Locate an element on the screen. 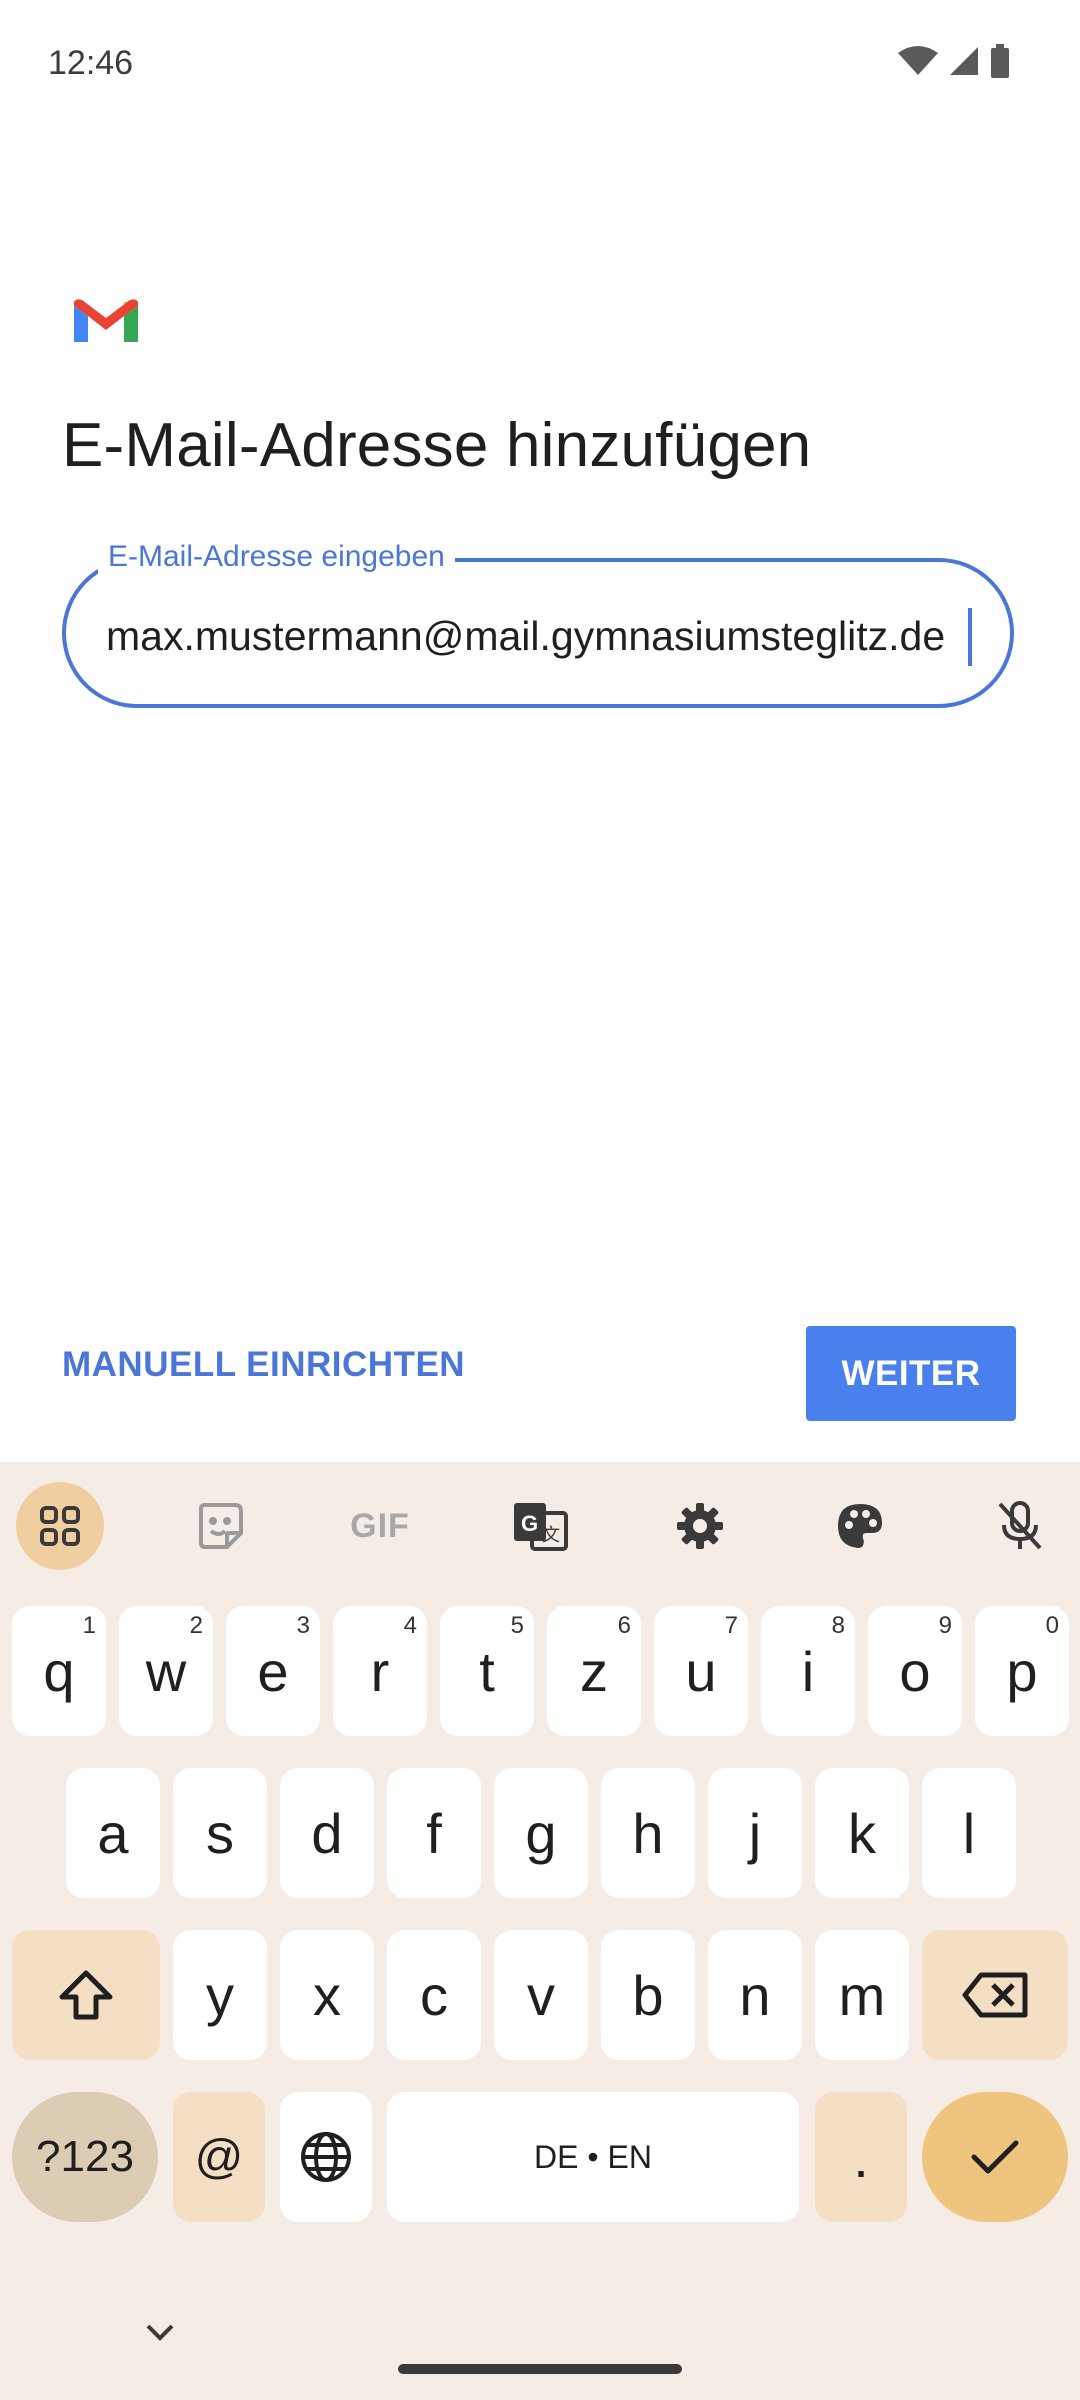 The image size is (1080, 2400). key-r: r4 is located at coordinates (380, 1671).